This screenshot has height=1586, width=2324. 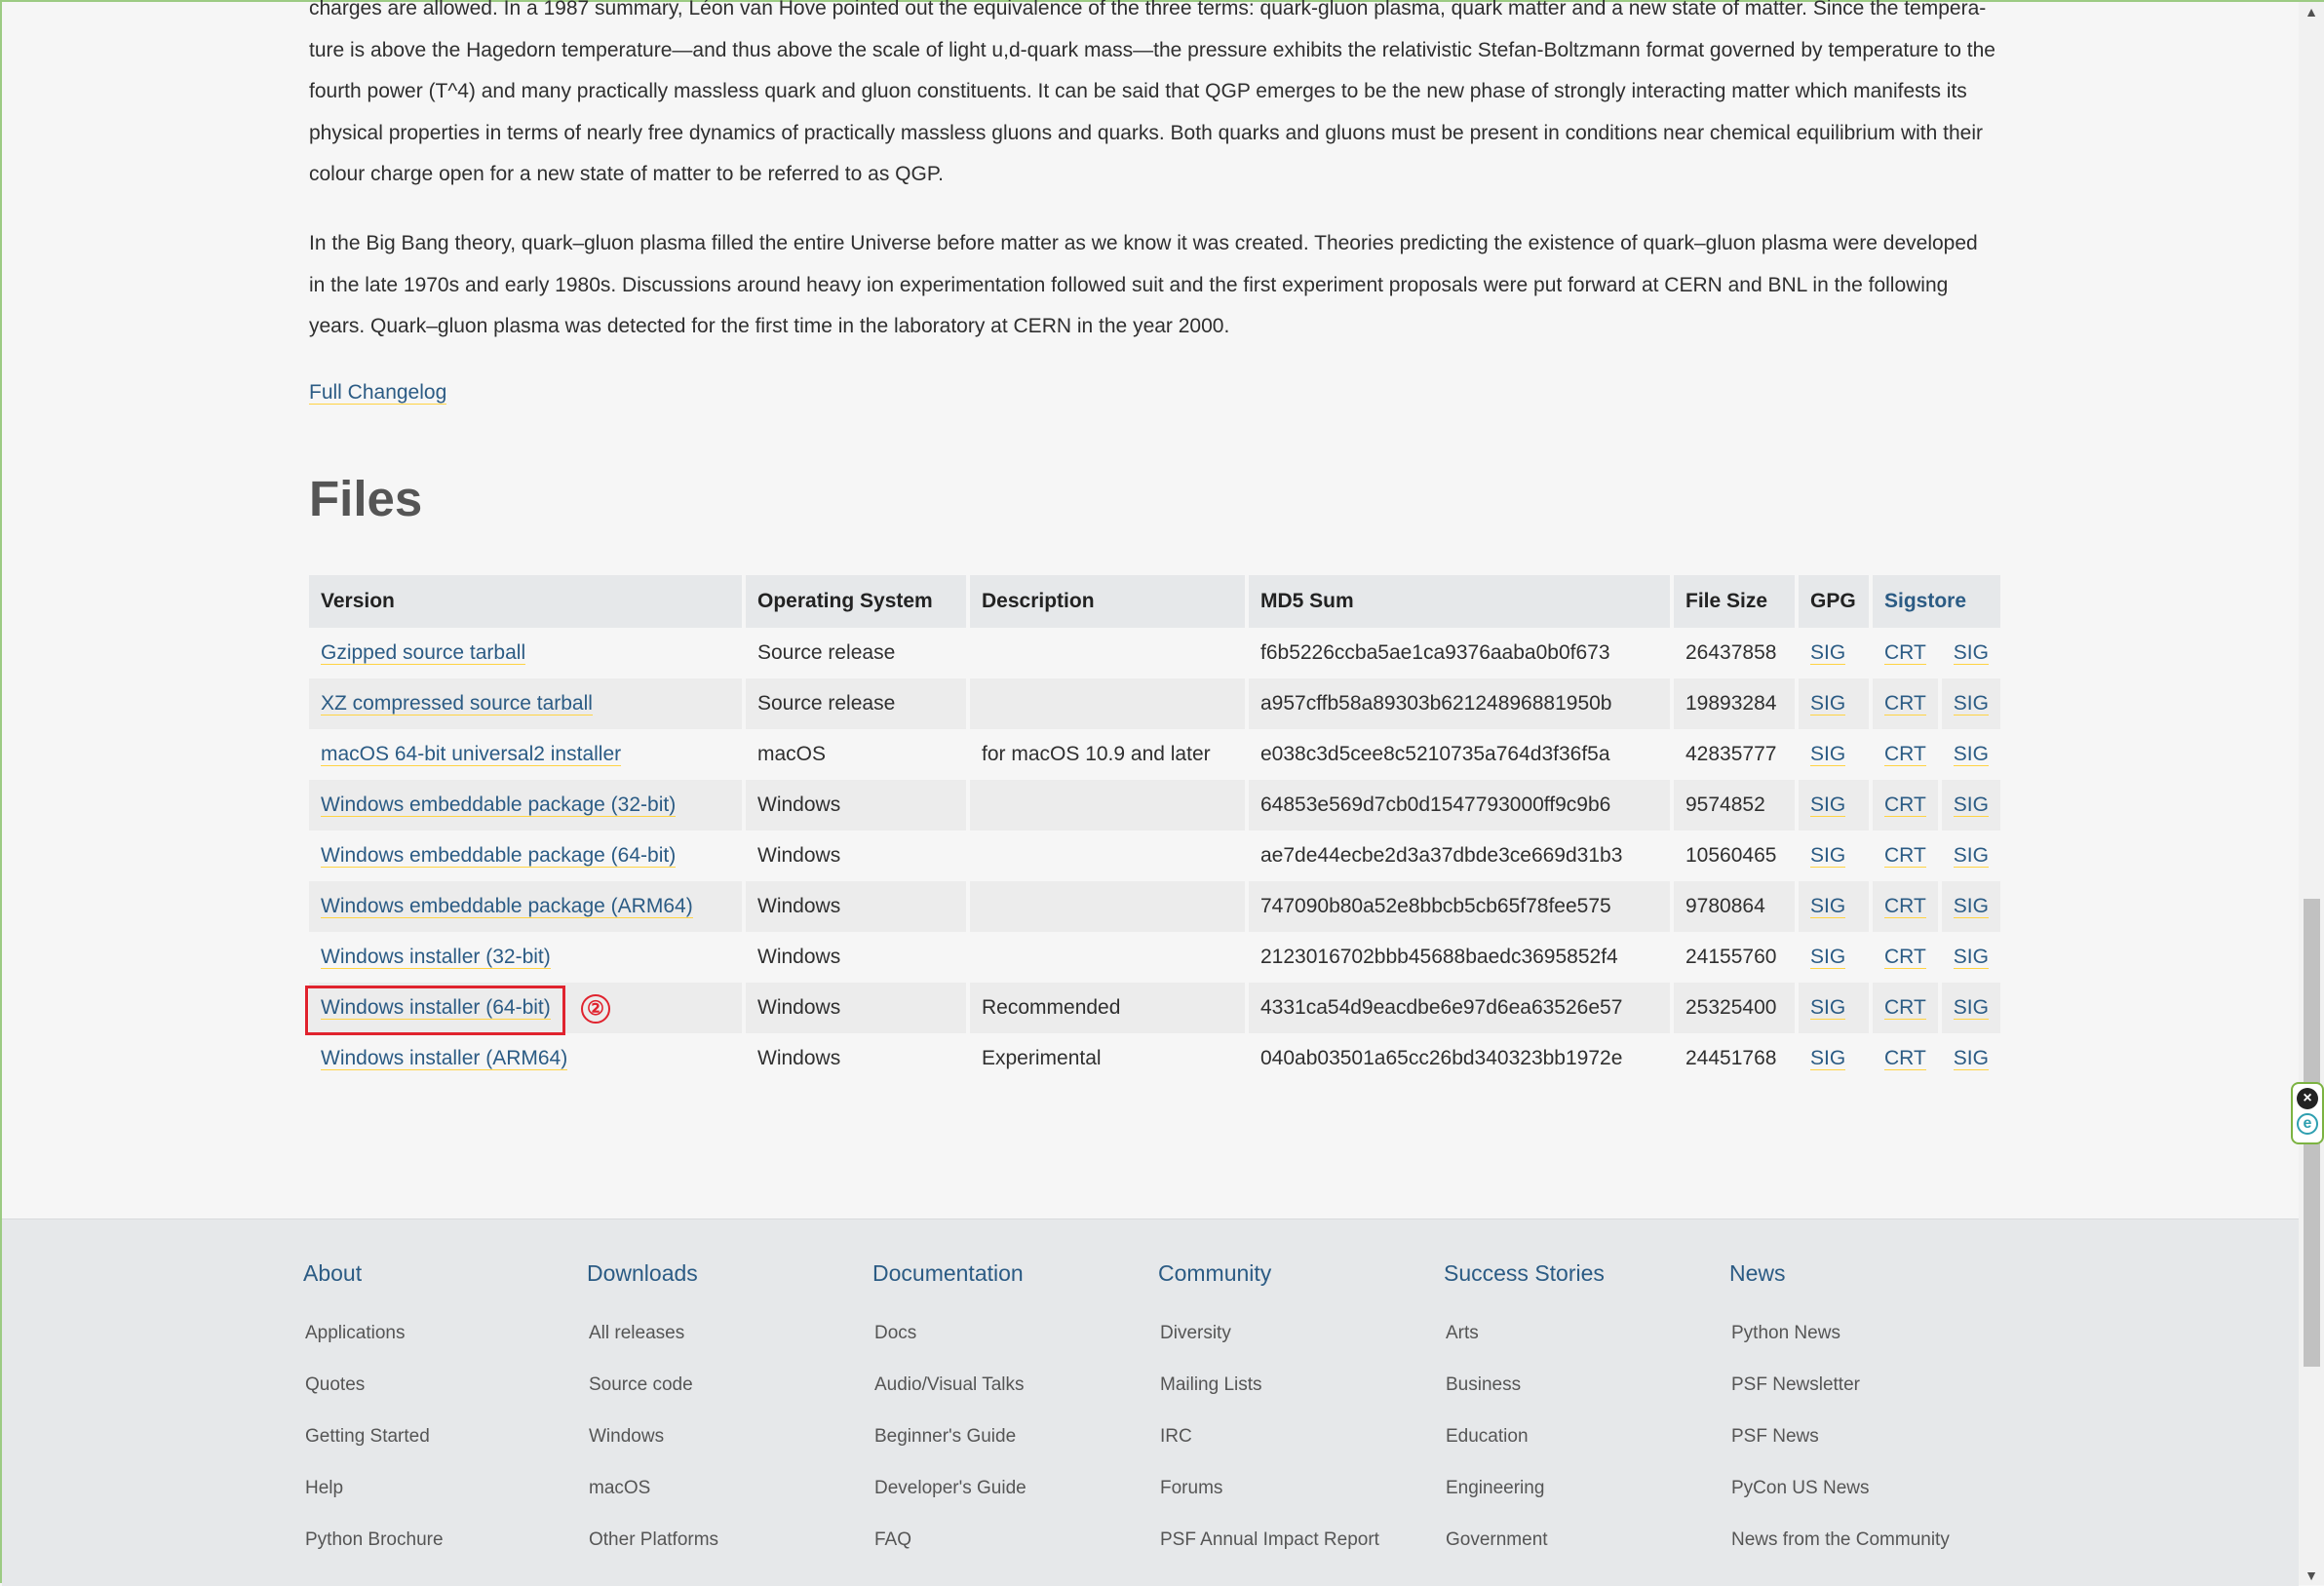 I want to click on footer-link: IRC, so click(x=1268, y=1436).